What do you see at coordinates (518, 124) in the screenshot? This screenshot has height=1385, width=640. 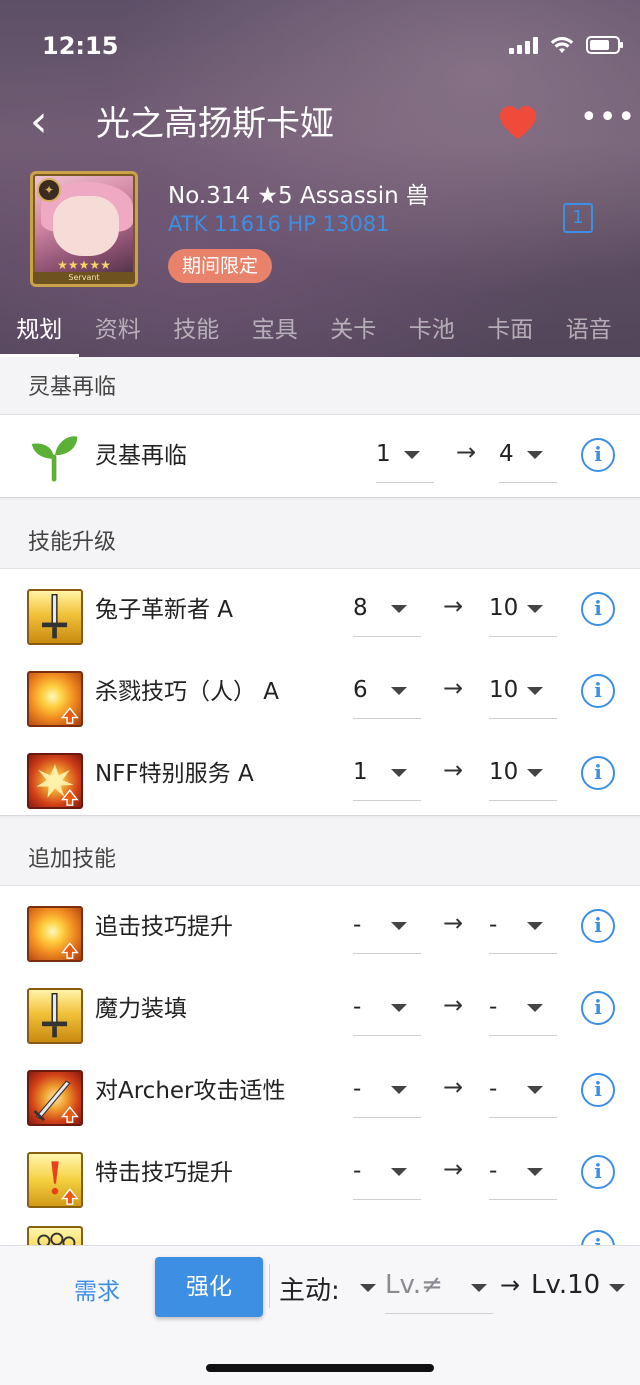 I see `favorite-heart-icon` at bounding box center [518, 124].